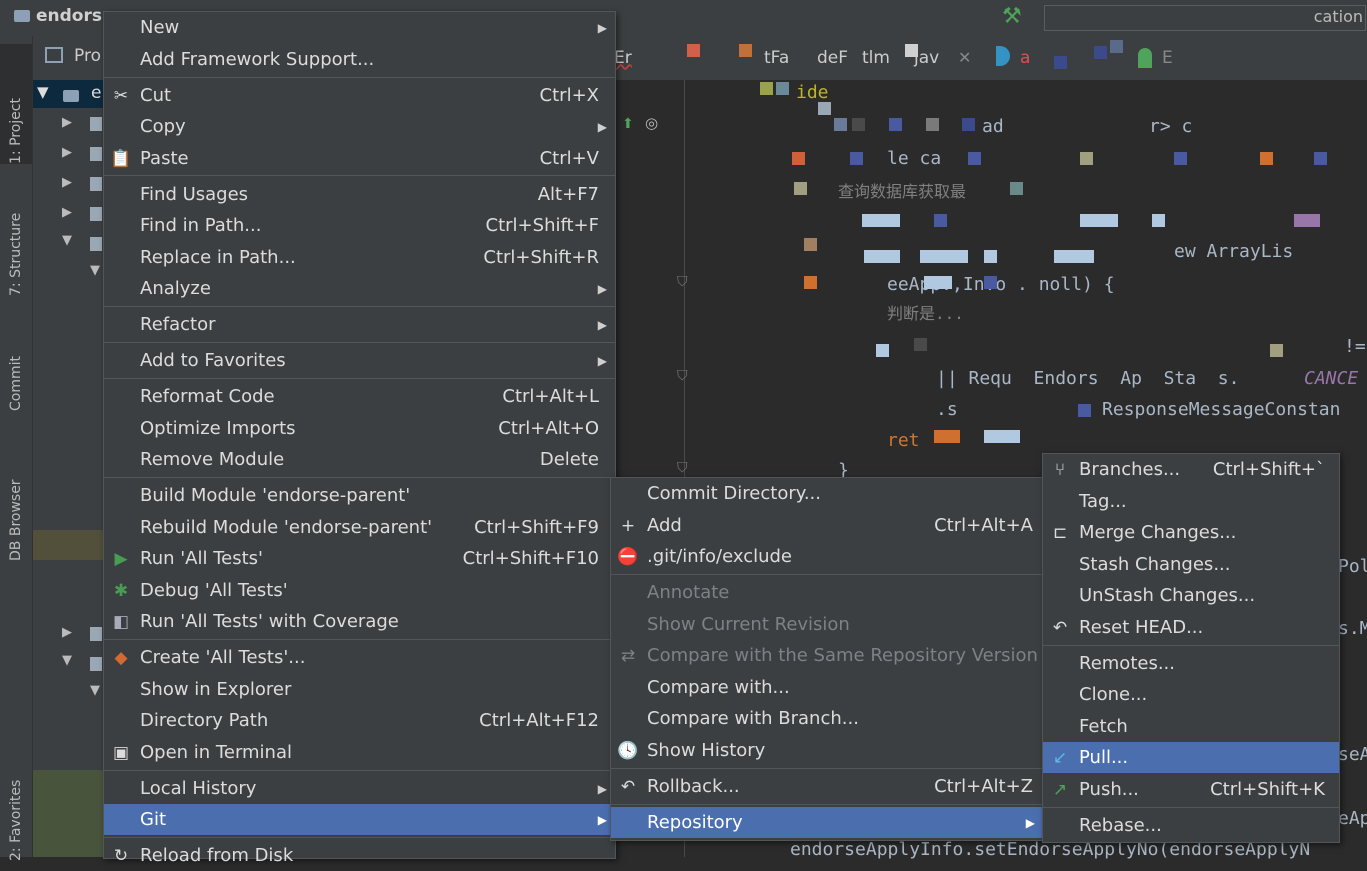 Image resolution: width=1367 pixels, height=871 pixels. Describe the element at coordinates (1205, 18) in the screenshot. I see `run-configuration-selector: cation` at that location.